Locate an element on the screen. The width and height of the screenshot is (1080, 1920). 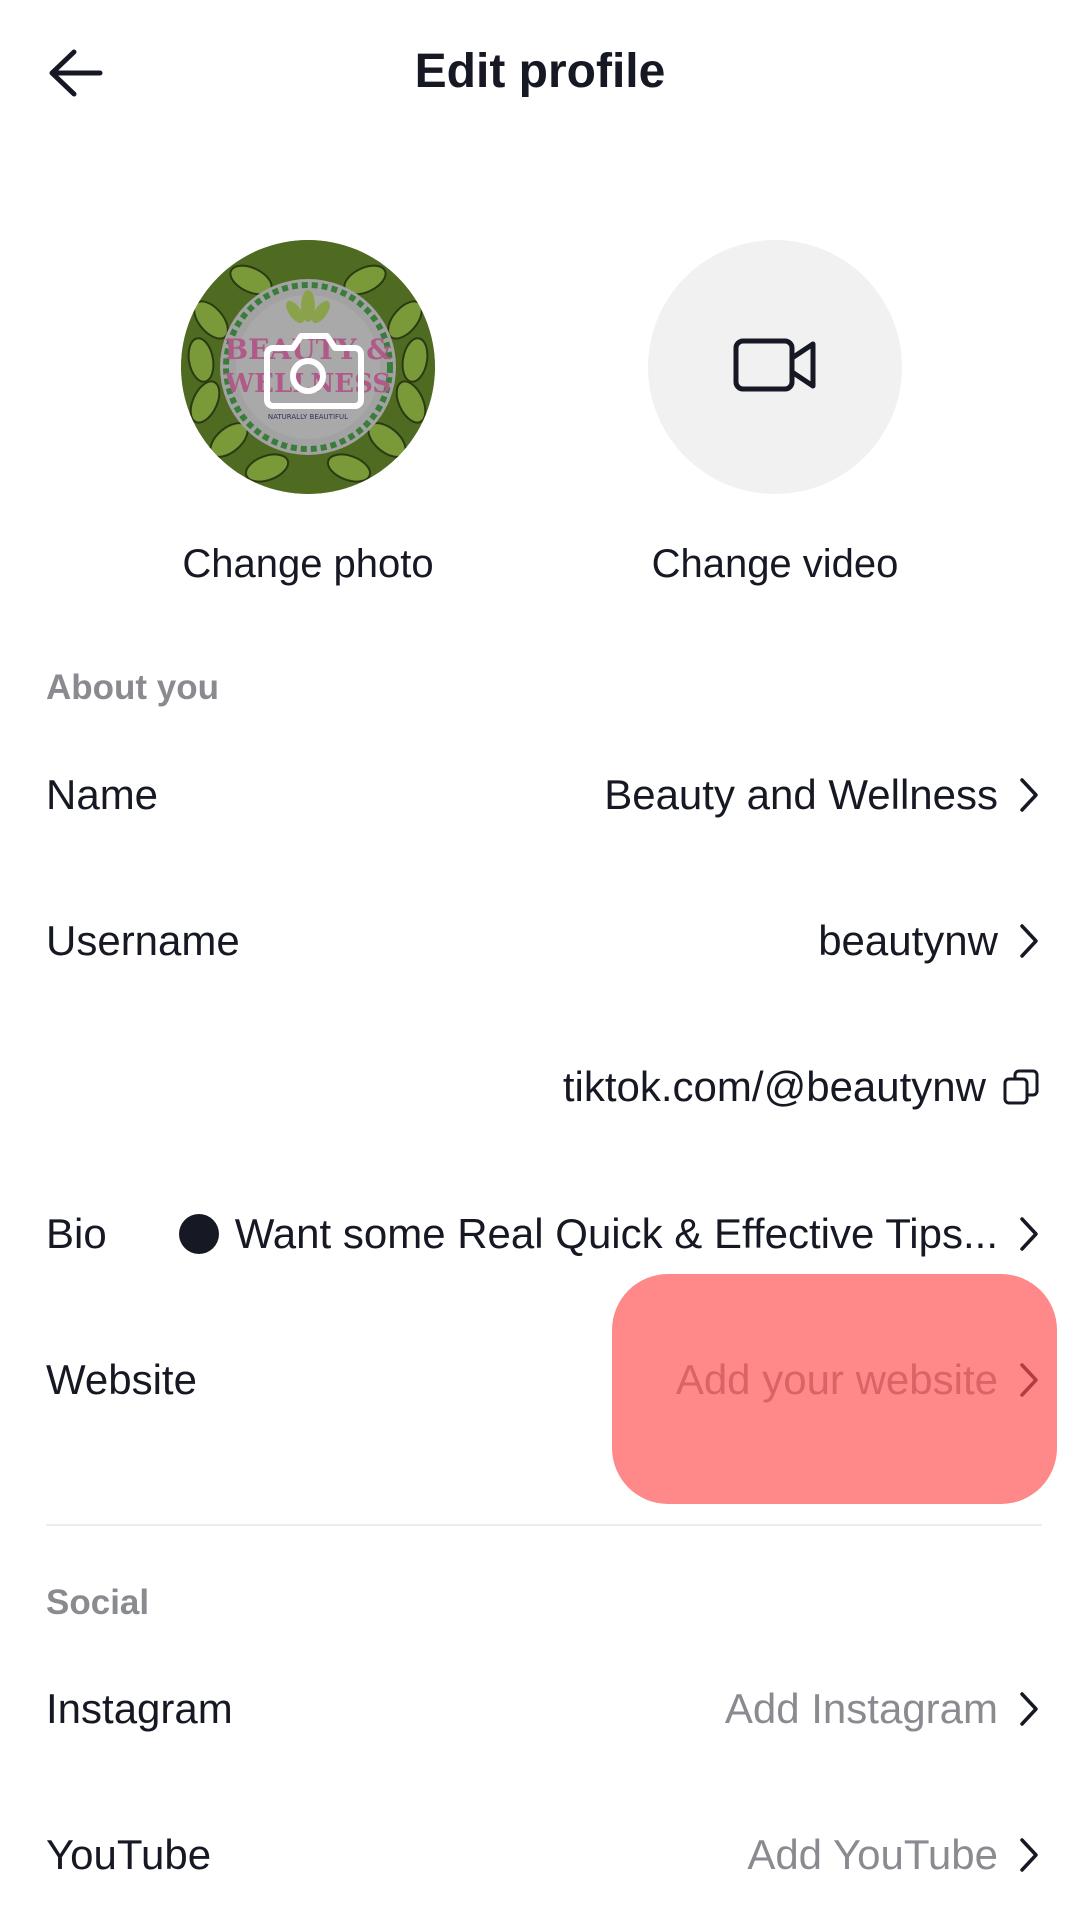
change-video-button: Change video is located at coordinates (775, 413).